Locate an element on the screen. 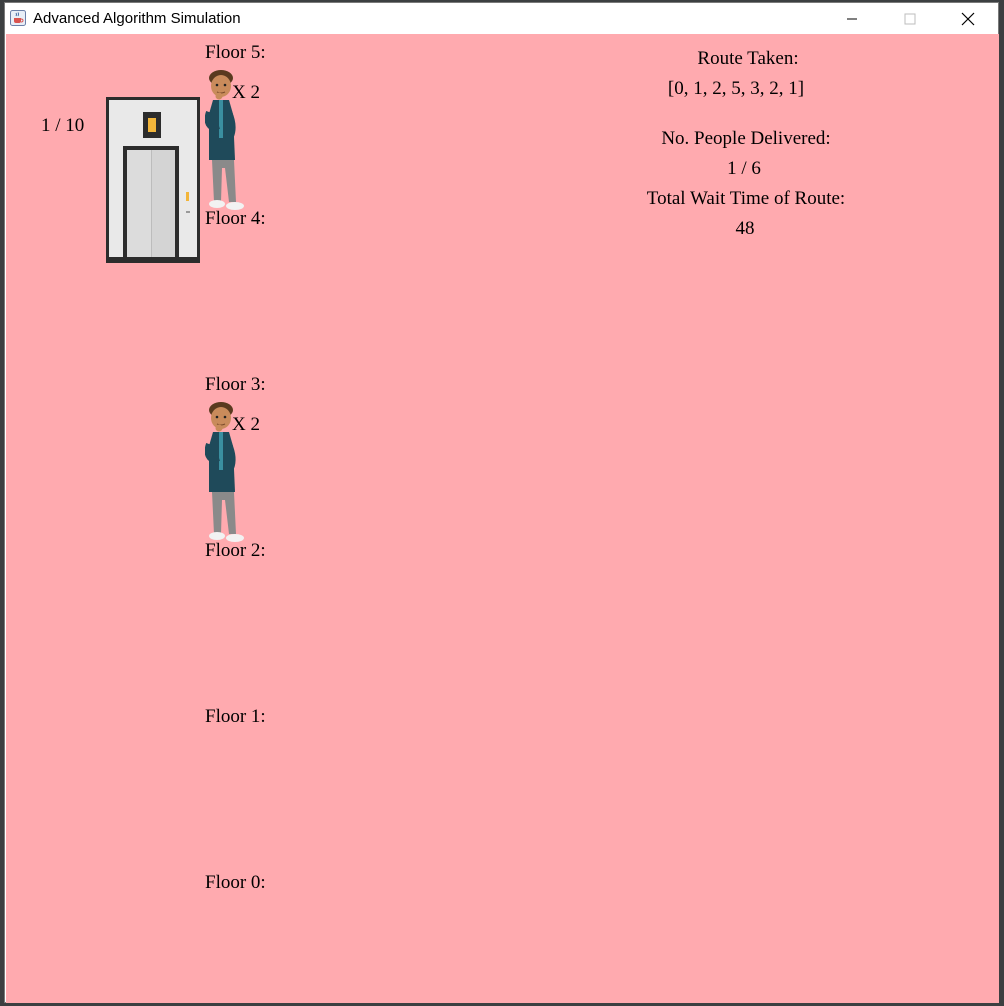 This screenshot has width=1004, height=1006. minimize-icon is located at coordinates (852, 18).